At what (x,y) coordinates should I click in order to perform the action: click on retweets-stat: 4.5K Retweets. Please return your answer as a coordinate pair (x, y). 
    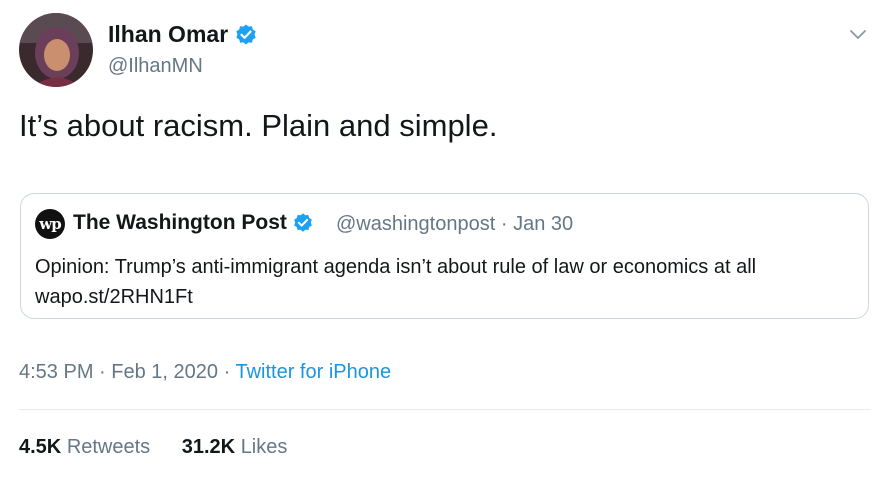
    Looking at the image, I should click on (84, 447).